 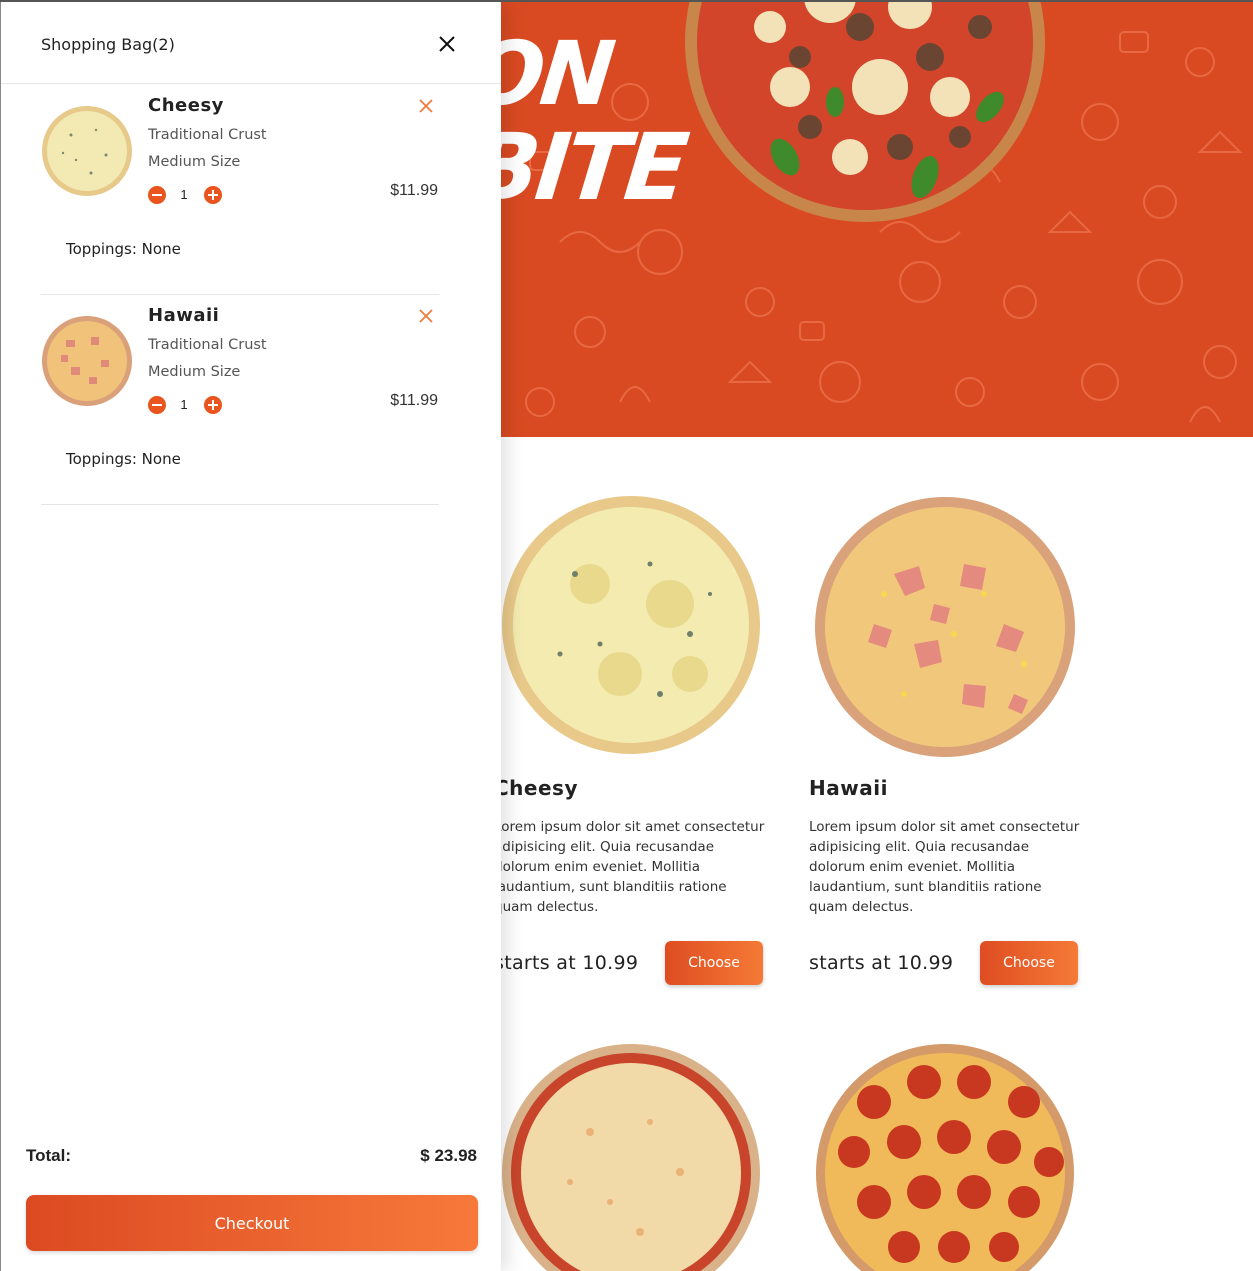 I want to click on menu-card-title: Cheesy, so click(x=536, y=788).